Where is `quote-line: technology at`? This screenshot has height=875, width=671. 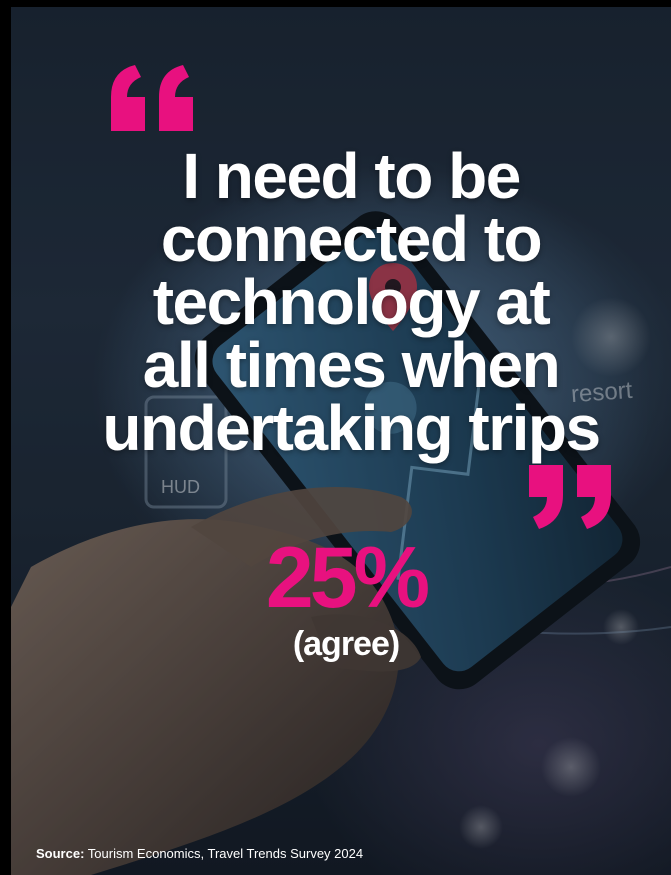
quote-line: technology at is located at coordinates (351, 302).